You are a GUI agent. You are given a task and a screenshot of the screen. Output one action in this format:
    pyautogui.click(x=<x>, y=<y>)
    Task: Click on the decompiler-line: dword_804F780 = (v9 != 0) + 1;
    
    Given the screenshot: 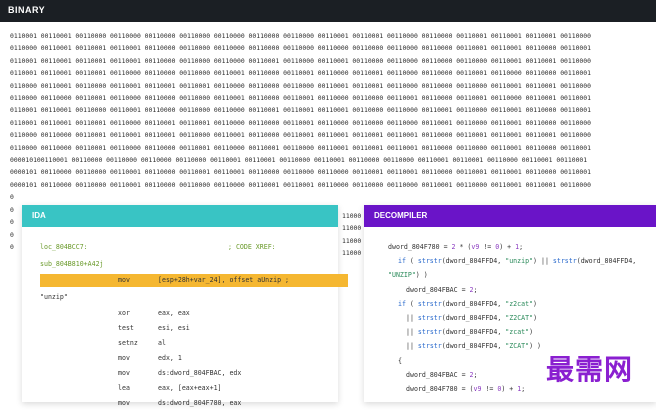 What is the action you would take?
    pyautogui.click(x=465, y=390)
    